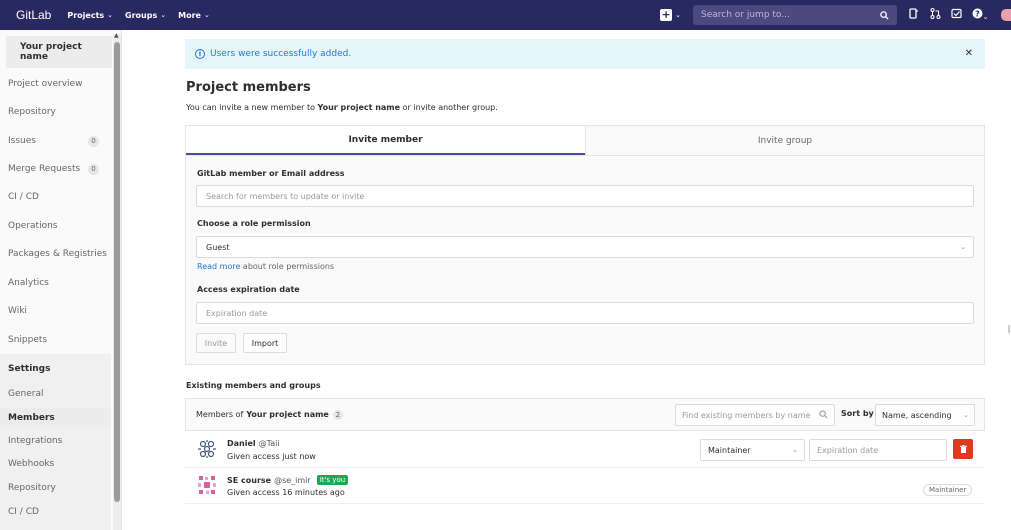 The width and height of the screenshot is (1011, 530). I want to click on sidebar-item-label: Issues, so click(22, 141).